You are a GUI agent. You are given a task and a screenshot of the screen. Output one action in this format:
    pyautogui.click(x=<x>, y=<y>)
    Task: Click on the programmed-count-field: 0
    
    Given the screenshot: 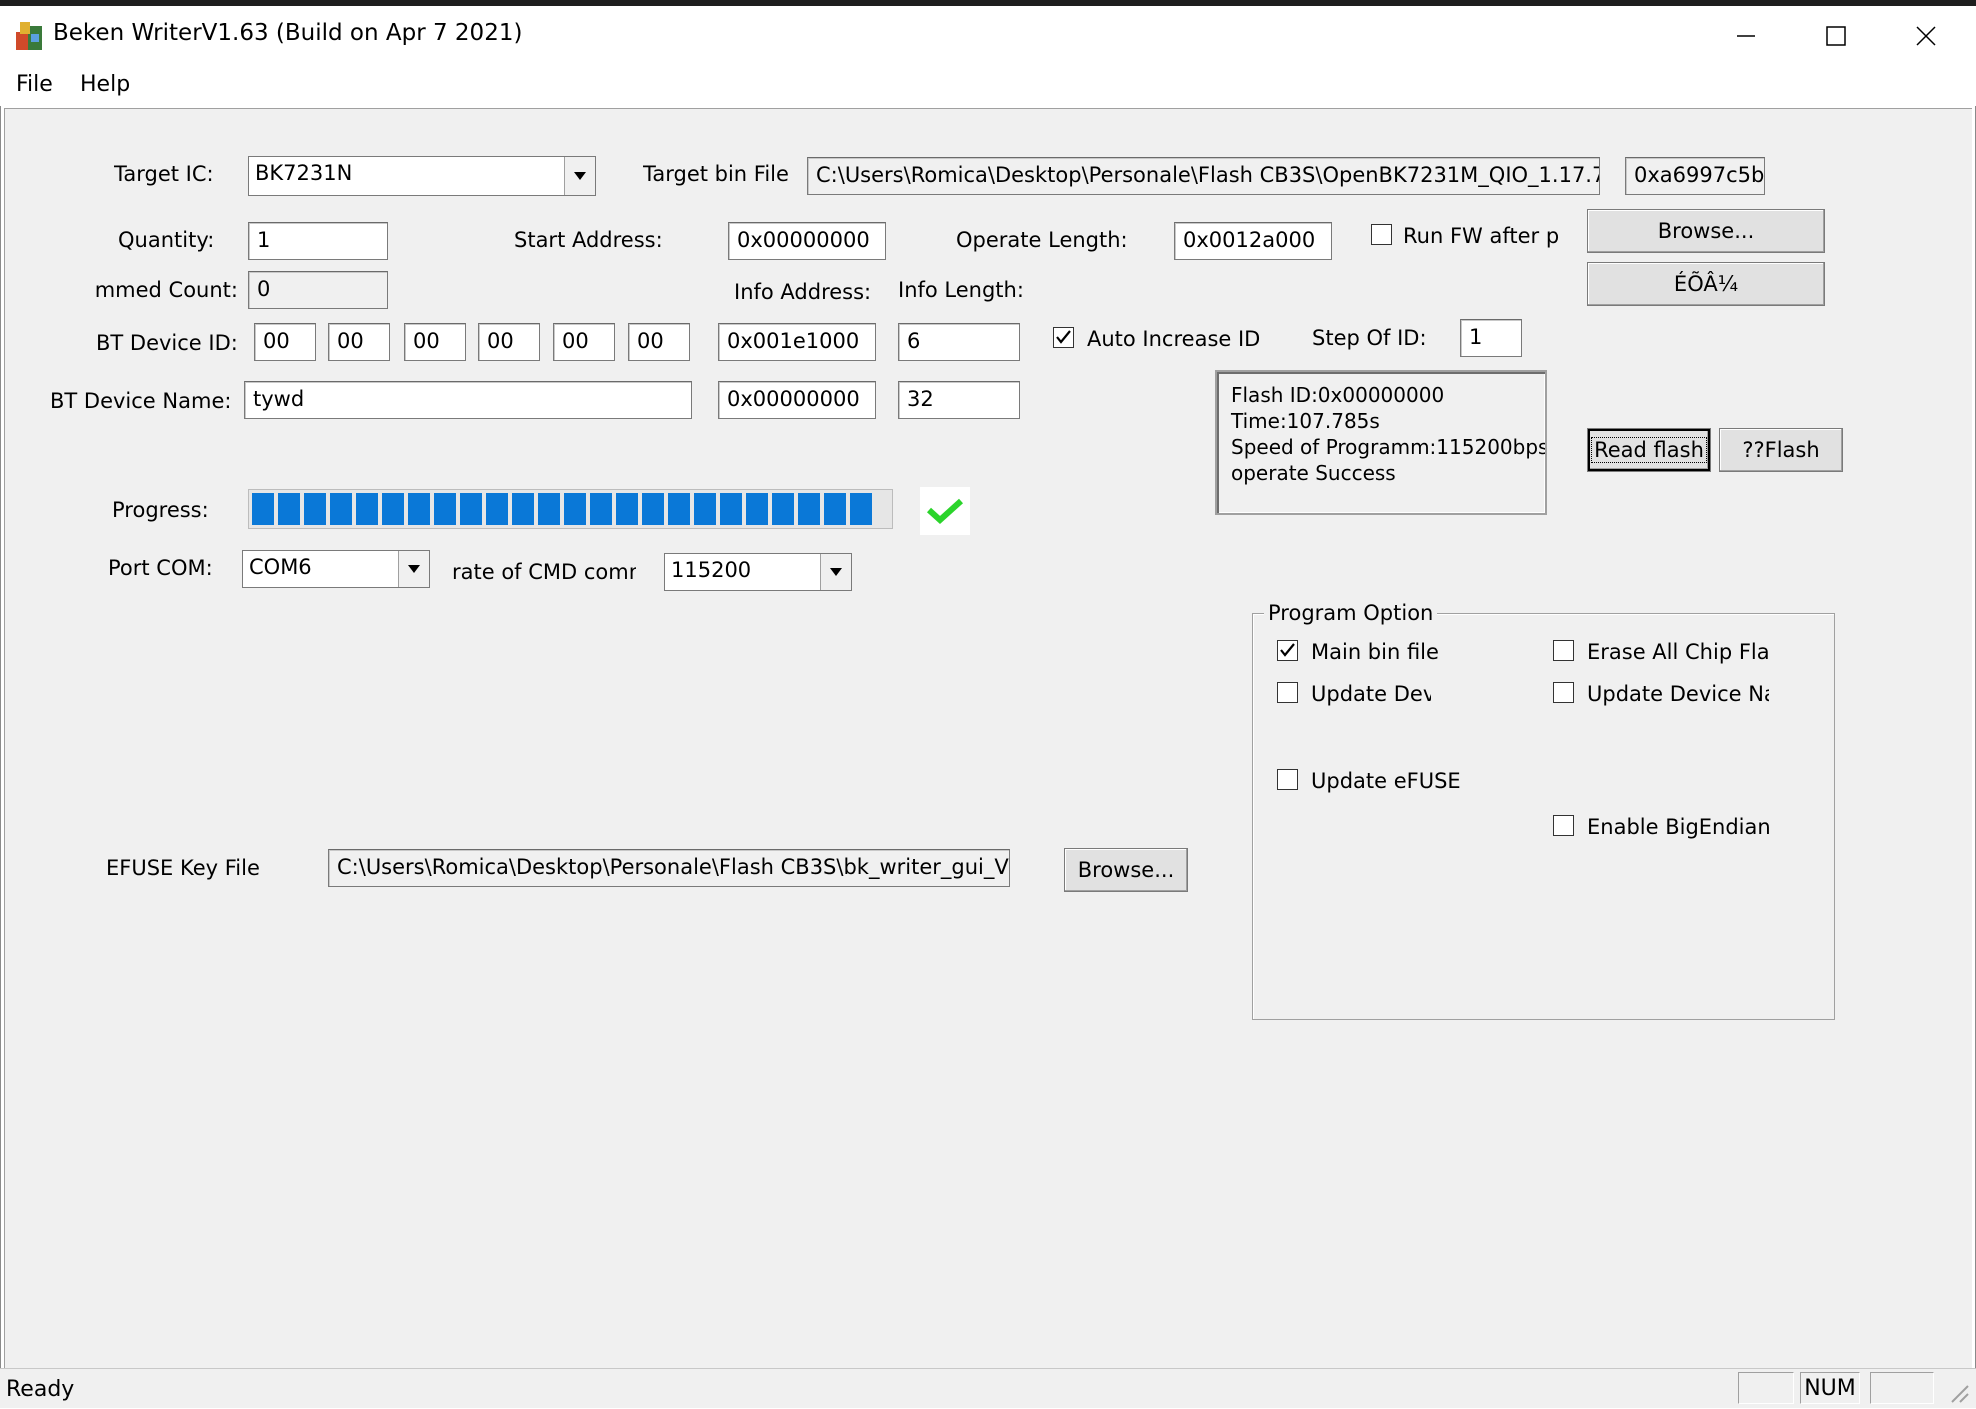 What is the action you would take?
    pyautogui.click(x=318, y=290)
    